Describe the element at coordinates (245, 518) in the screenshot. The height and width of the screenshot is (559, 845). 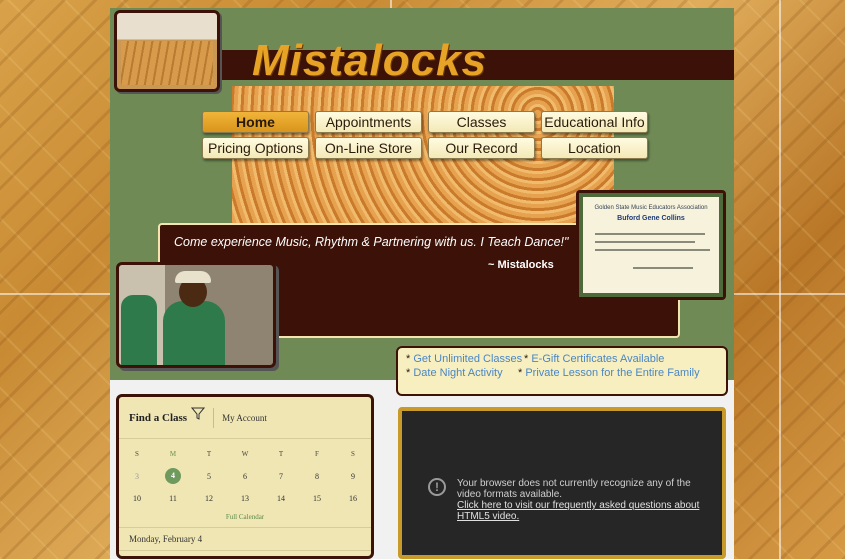
I see `full-calendar-link: Full Calendar` at that location.